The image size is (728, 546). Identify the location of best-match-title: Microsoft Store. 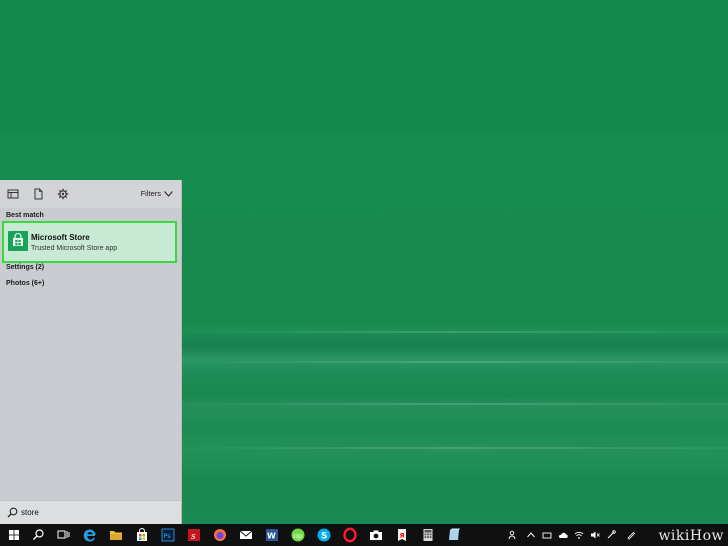
(60, 237).